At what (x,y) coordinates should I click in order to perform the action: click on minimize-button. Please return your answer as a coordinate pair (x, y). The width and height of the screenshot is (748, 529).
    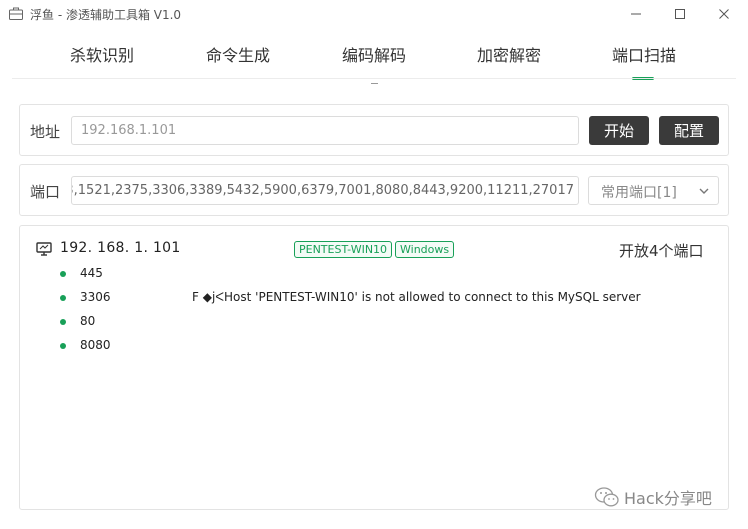
    Looking at the image, I should click on (636, 14).